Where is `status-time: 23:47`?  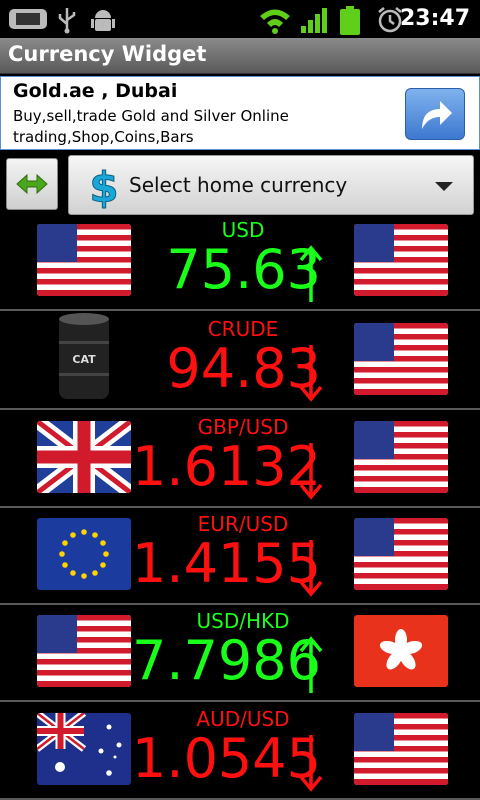
status-time: 23:47 is located at coordinates (434, 18).